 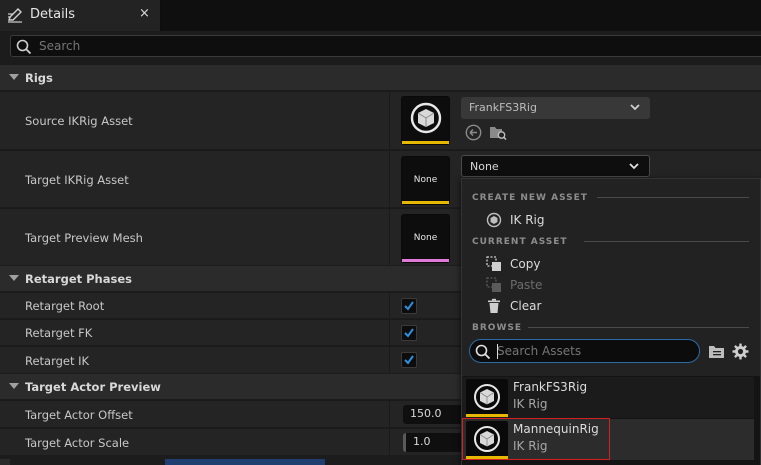 I want to click on browse-folder-icon, so click(x=498, y=132).